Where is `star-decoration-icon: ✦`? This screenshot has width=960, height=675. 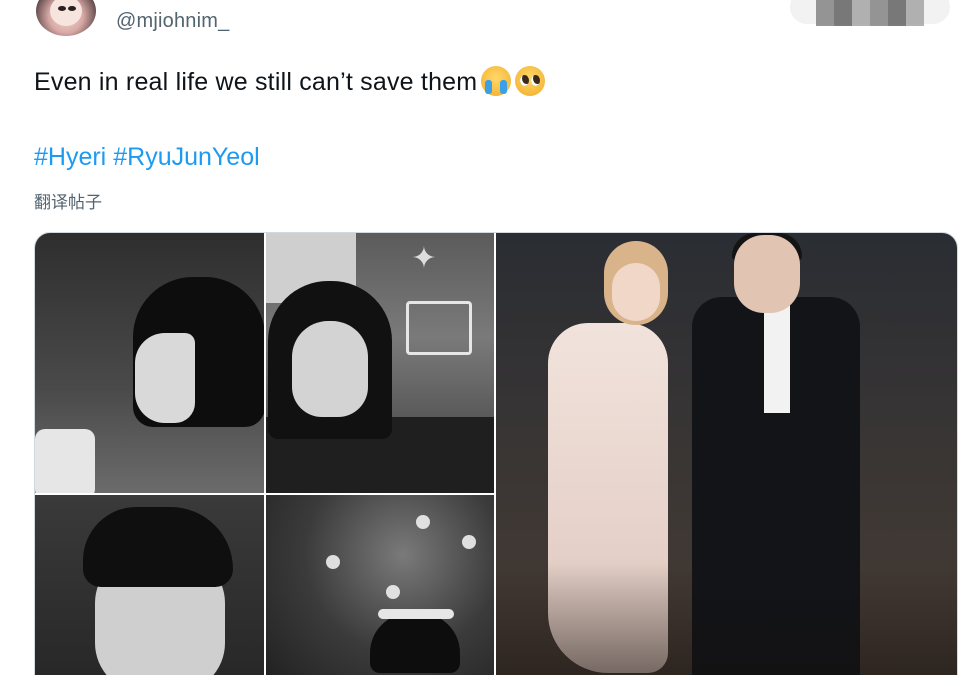 star-decoration-icon: ✦ is located at coordinates (424, 258).